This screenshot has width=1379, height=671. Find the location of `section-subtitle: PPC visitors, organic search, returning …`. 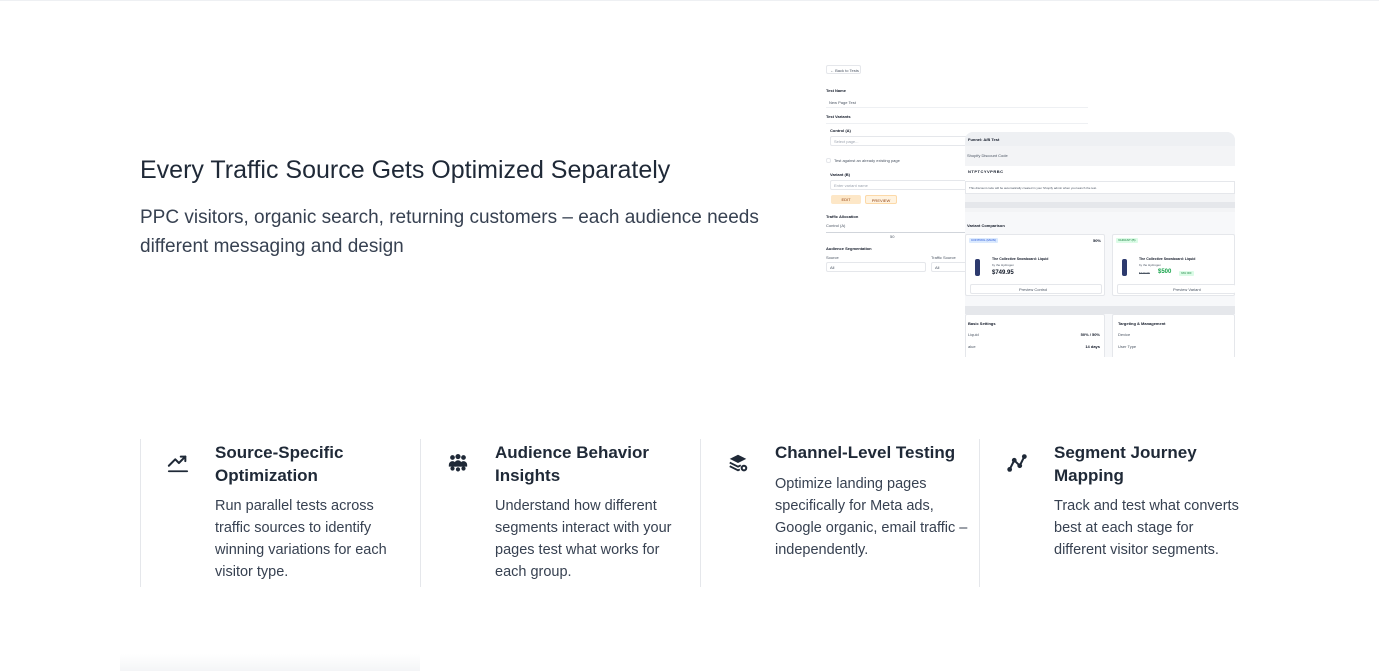

section-subtitle: PPC visitors, organic search, returning … is located at coordinates (449, 232).